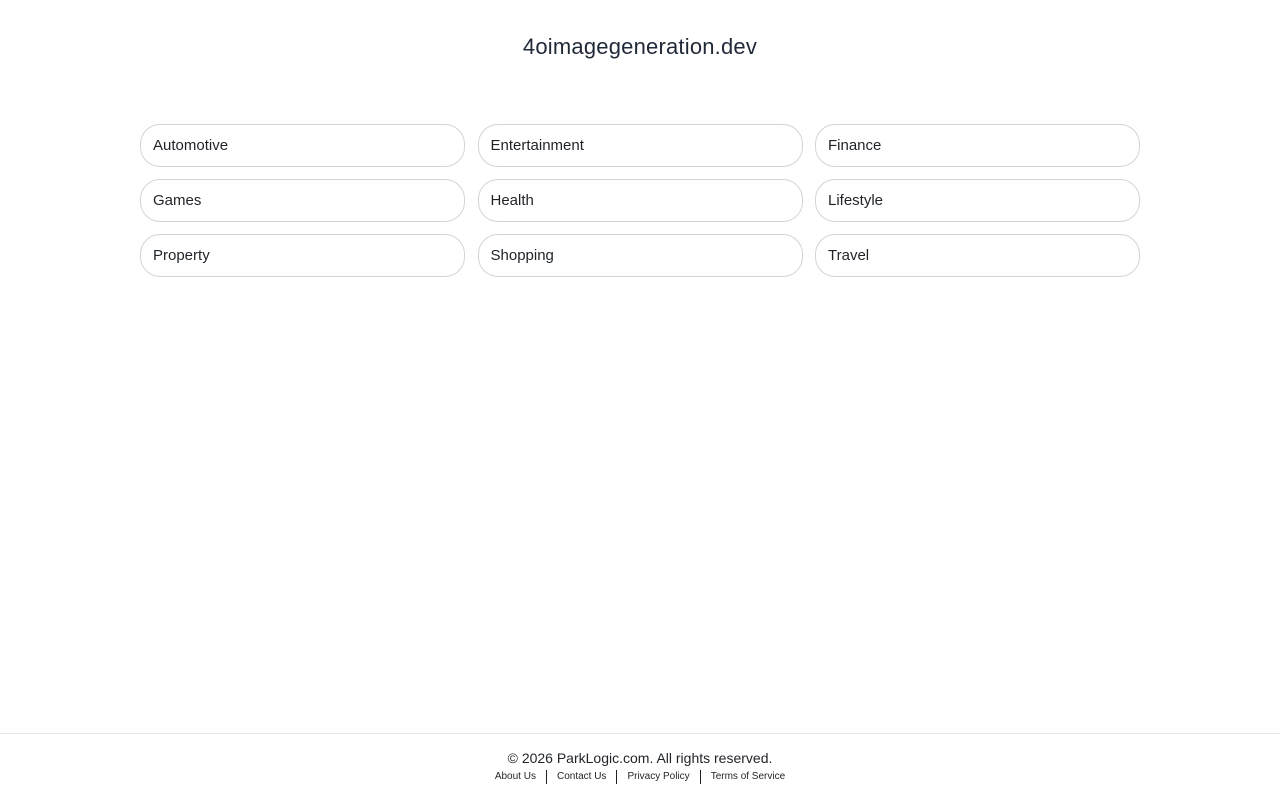  I want to click on category-link-games: Games, so click(302, 200).